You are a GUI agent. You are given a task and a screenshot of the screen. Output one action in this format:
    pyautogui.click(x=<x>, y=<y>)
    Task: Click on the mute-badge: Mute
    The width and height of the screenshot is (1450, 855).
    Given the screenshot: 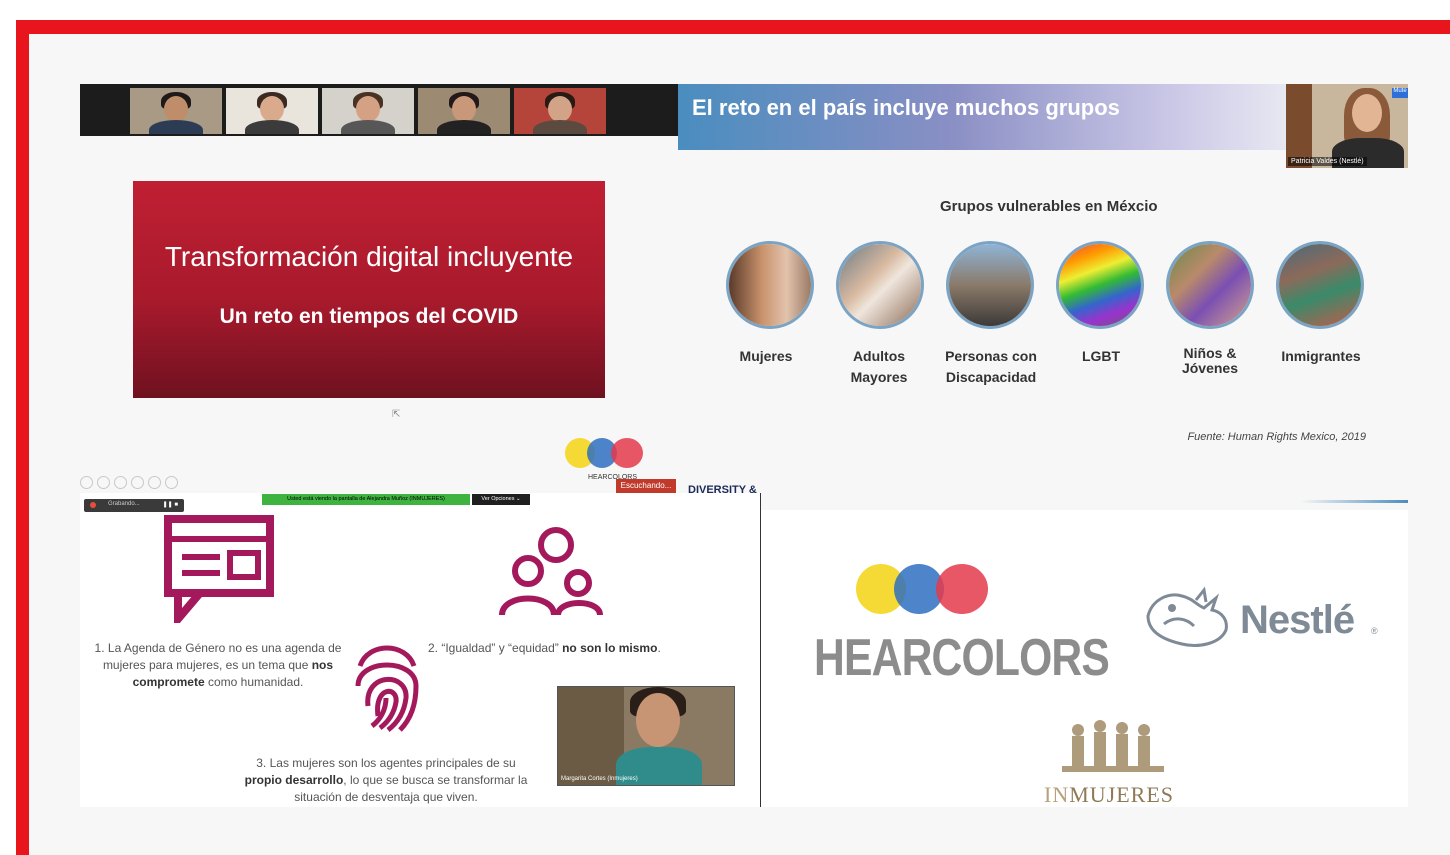 What is the action you would take?
    pyautogui.click(x=1400, y=93)
    